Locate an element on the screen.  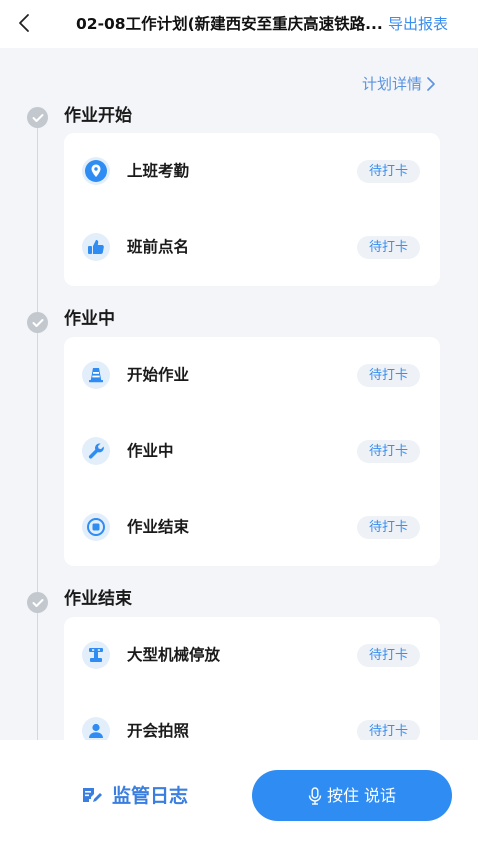
chevron-left-icon is located at coordinates (24, 23).